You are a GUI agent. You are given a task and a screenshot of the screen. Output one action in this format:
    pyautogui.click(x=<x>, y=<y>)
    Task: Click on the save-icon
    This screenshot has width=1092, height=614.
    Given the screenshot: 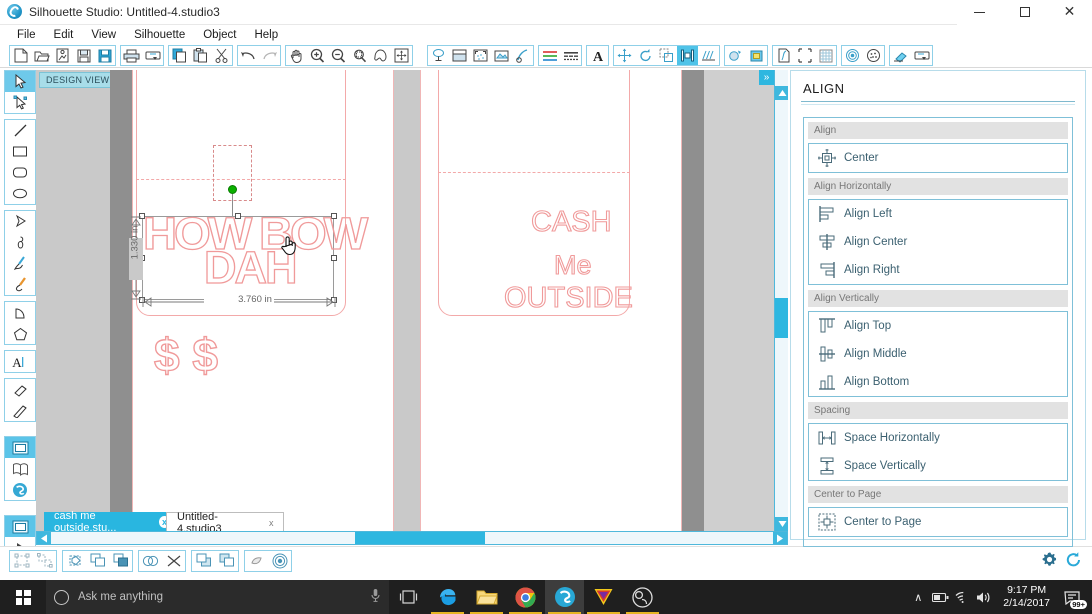 What is the action you would take?
    pyautogui.click(x=83, y=55)
    